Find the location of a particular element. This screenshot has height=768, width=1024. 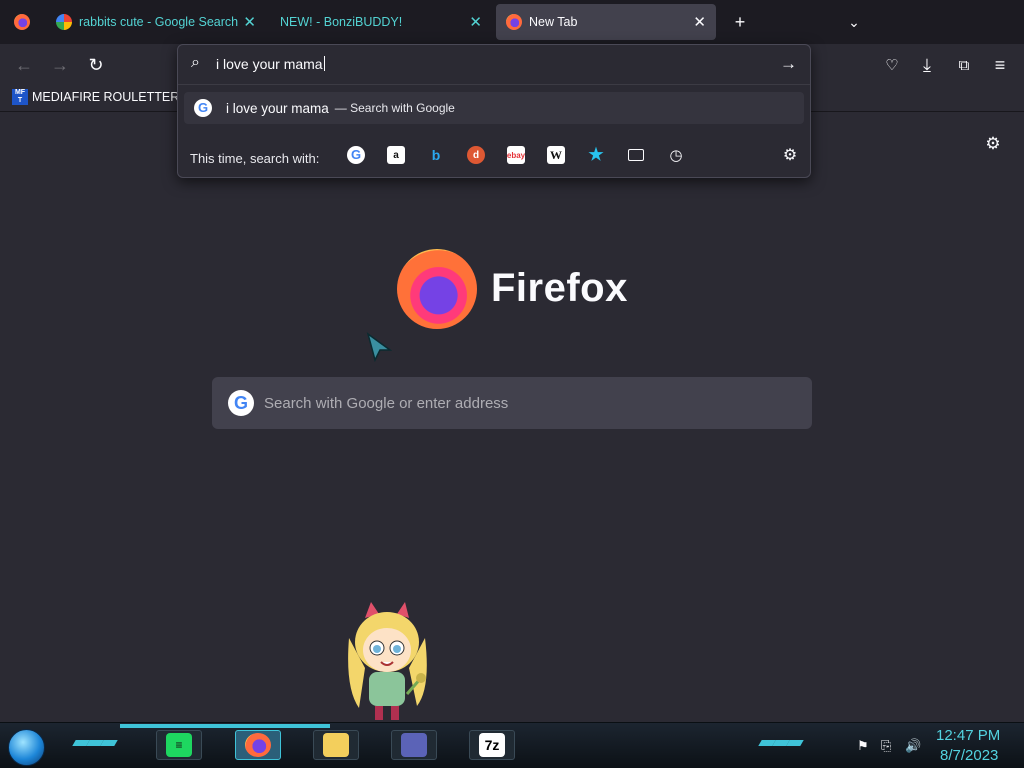

chevron-down-icon: ⌄ is located at coordinates (854, 21).